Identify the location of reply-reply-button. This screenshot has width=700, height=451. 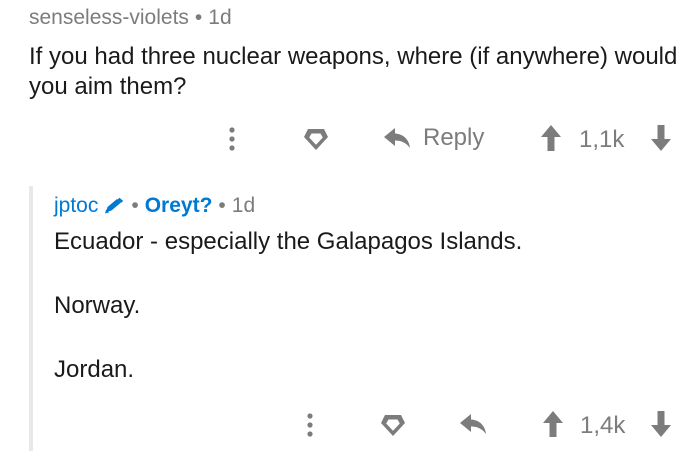
(473, 424).